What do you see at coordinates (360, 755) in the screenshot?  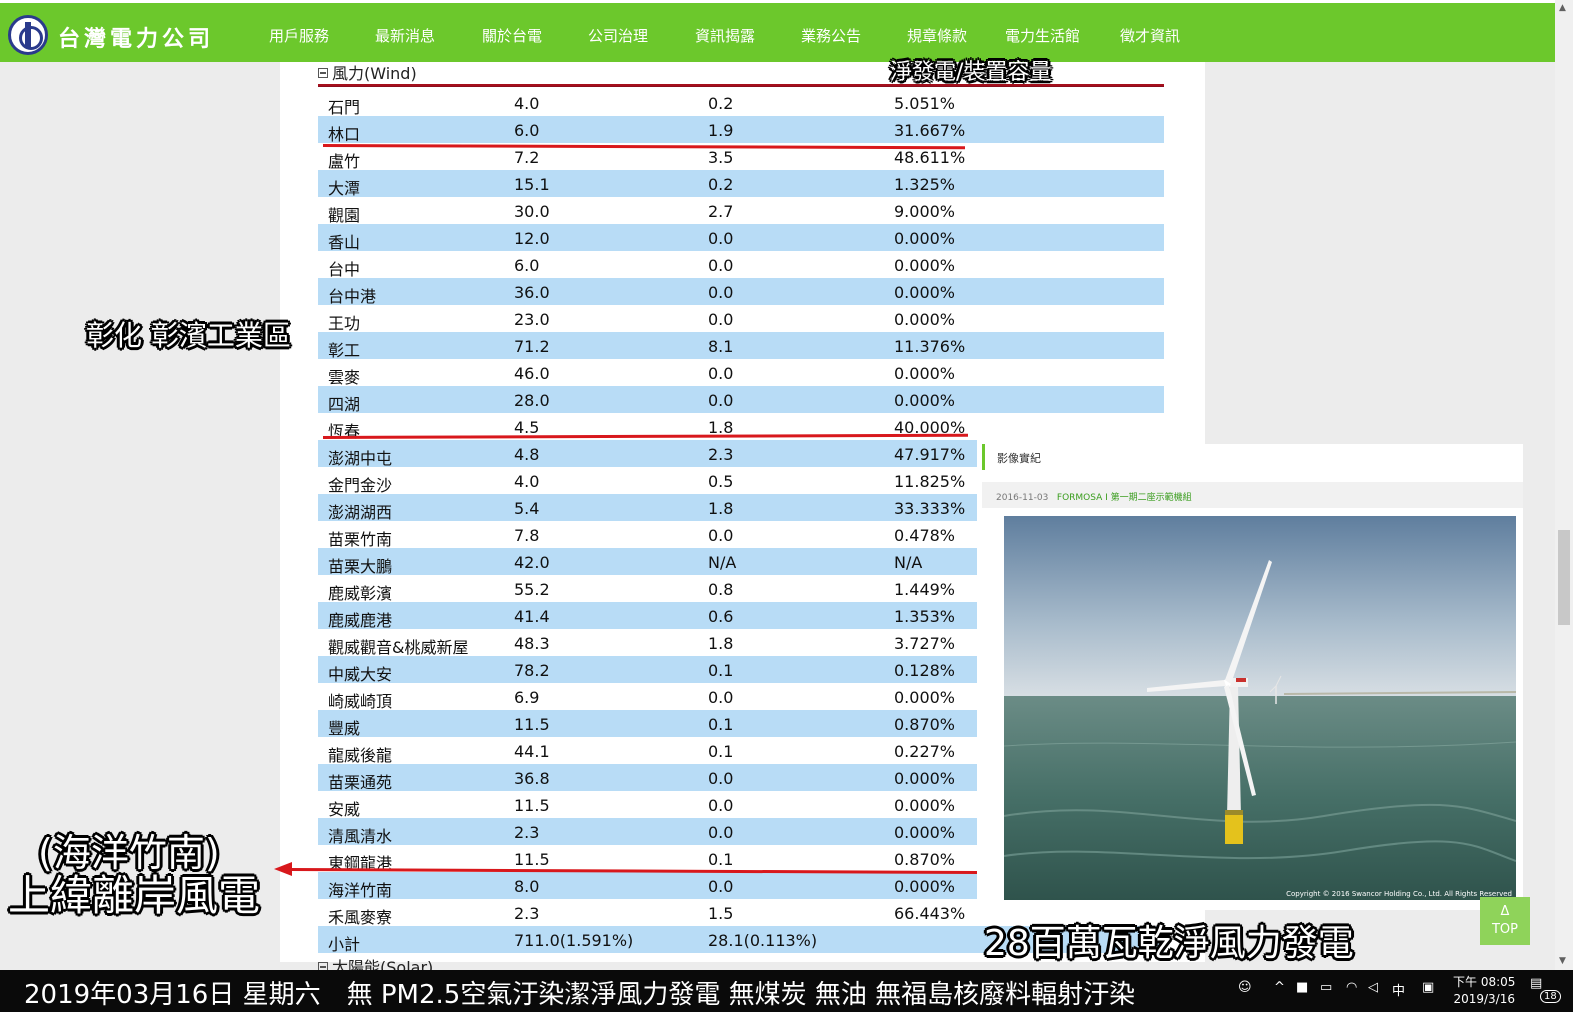 I see `station-name: 龍威後龍` at bounding box center [360, 755].